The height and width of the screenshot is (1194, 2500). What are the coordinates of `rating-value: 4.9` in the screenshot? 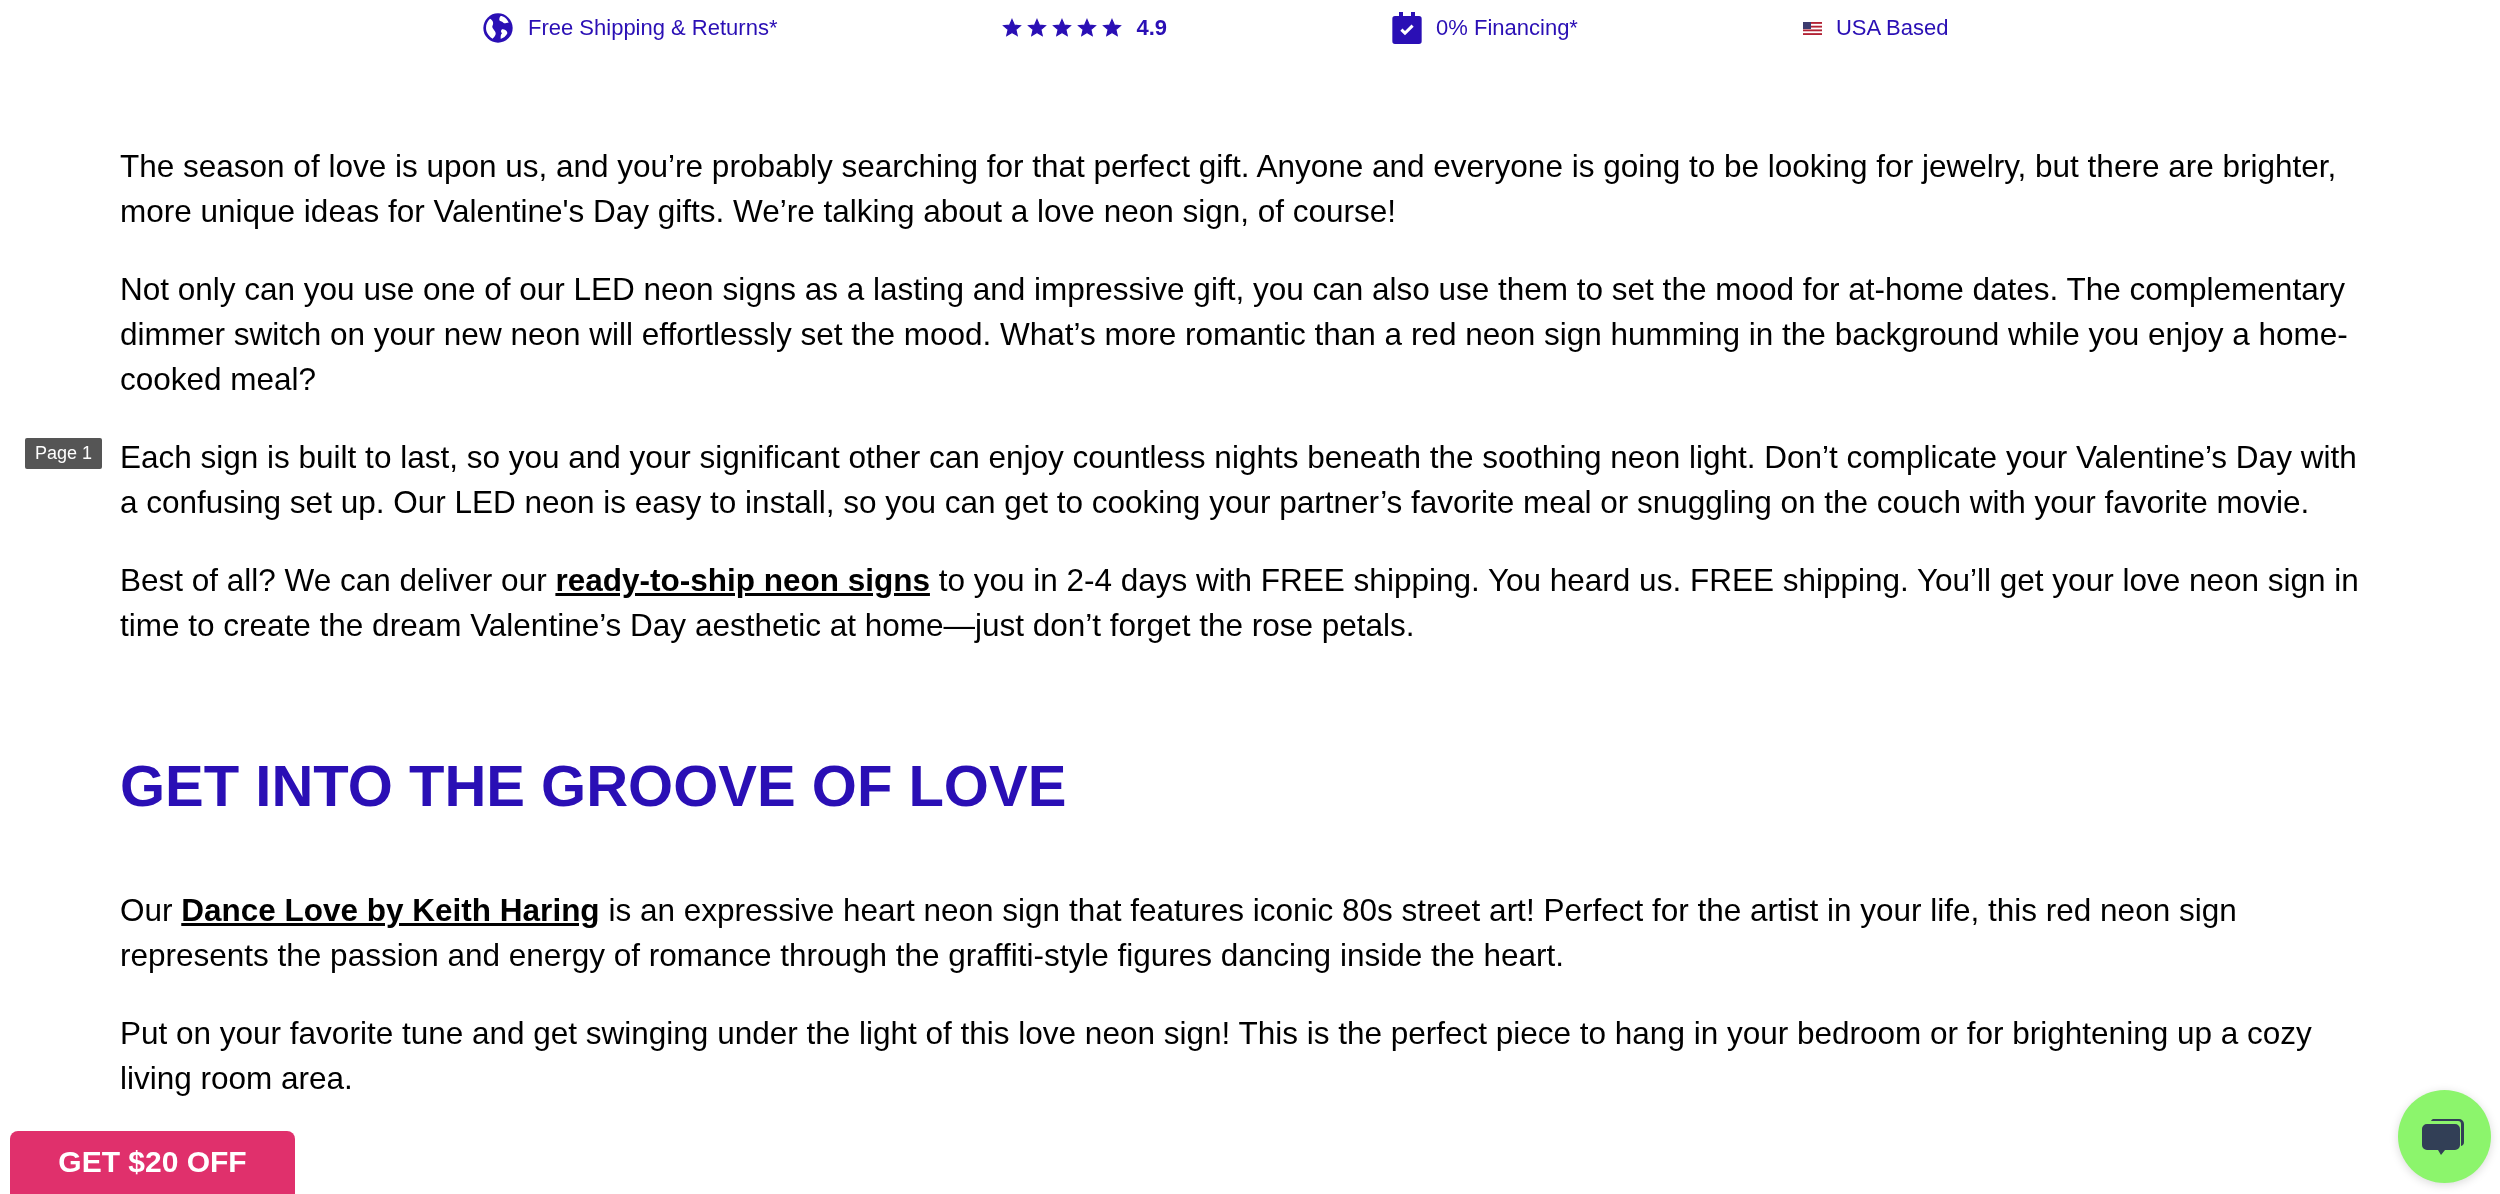 It's located at (1152, 28).